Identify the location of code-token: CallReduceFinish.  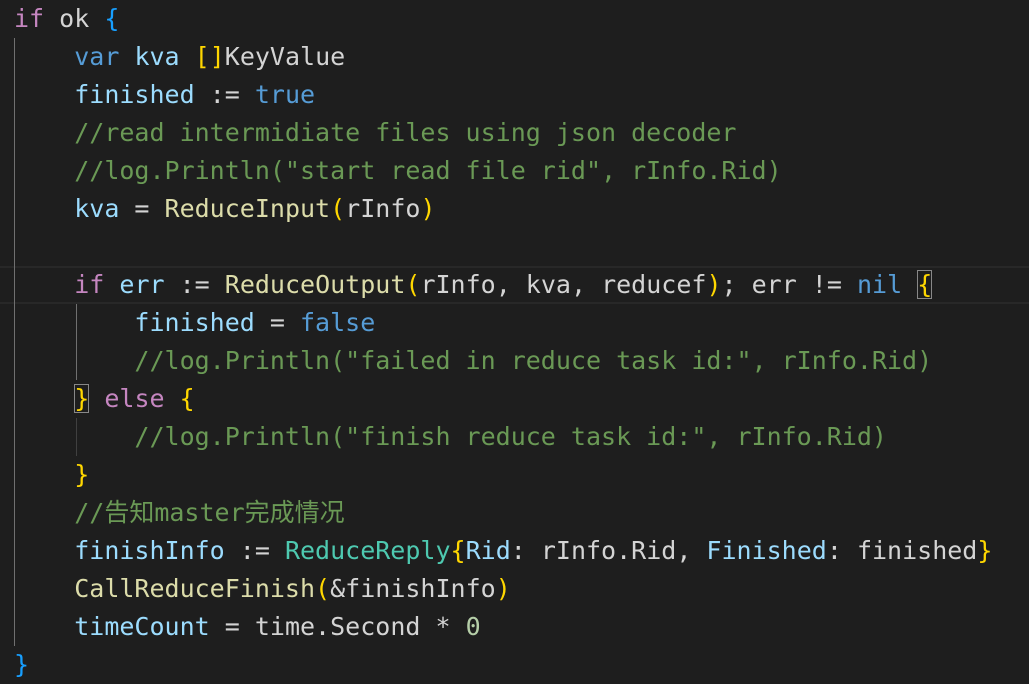
(195, 588).